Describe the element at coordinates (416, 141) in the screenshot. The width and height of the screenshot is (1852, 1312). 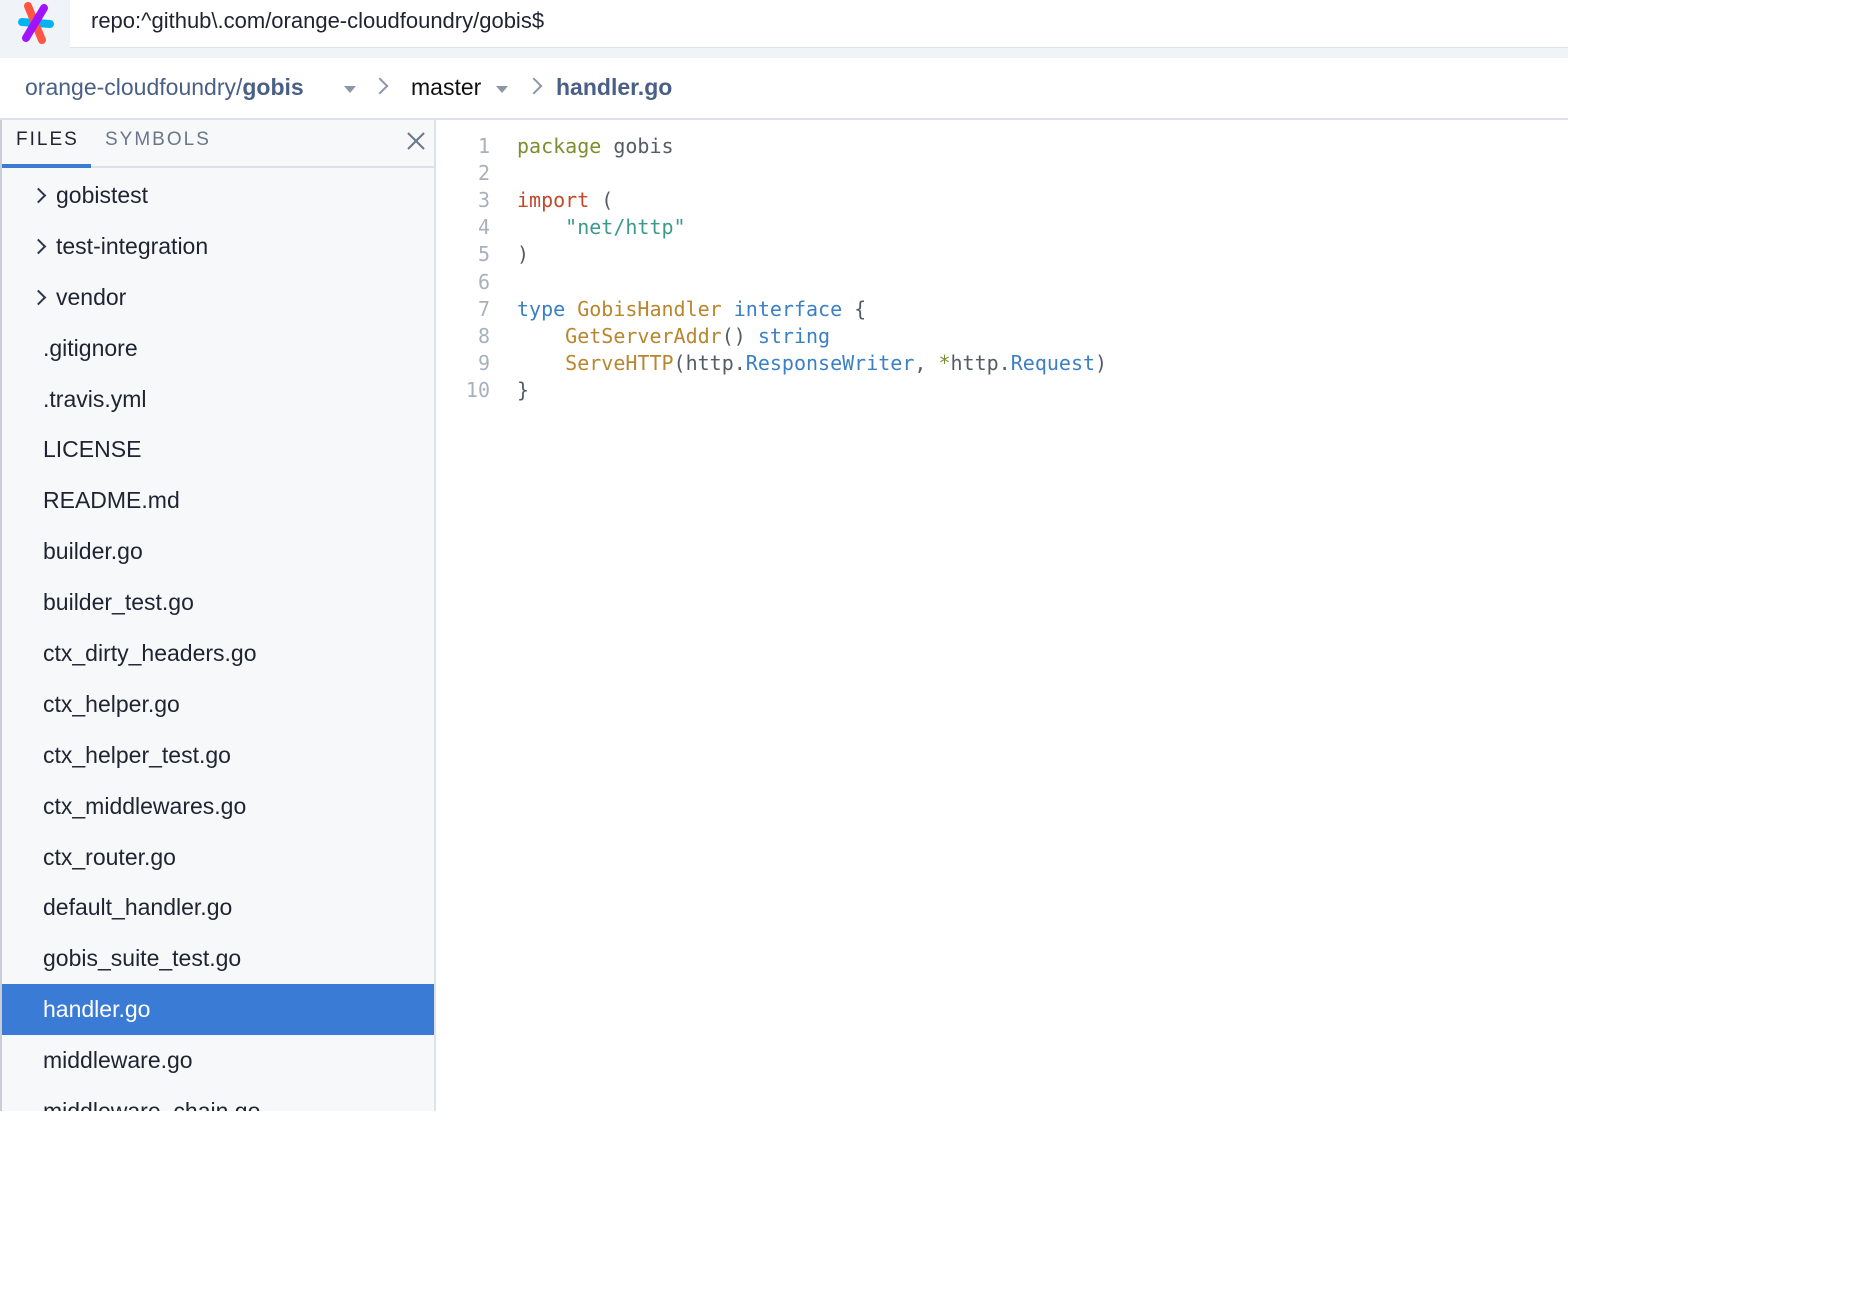
I see `close-icon` at that location.